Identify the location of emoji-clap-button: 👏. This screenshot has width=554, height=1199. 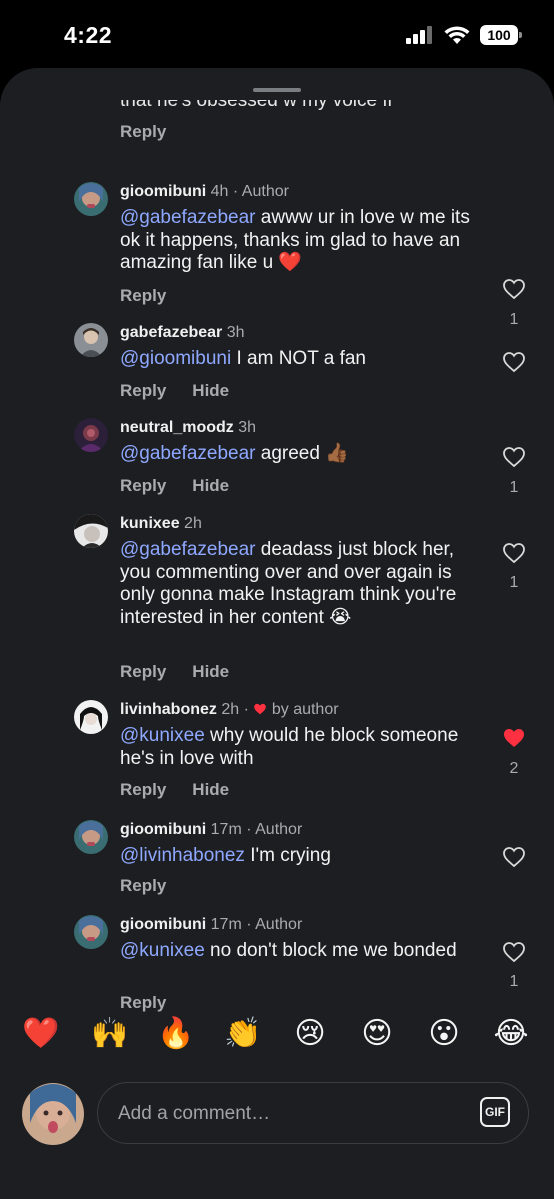
(243, 1034).